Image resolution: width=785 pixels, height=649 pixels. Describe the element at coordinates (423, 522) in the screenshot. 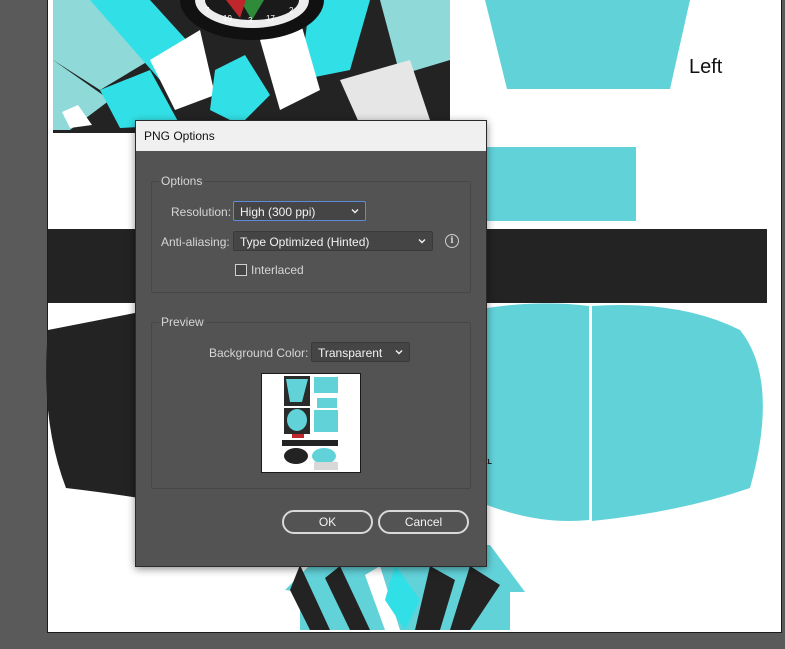

I see `cancel-button: Cancel` at that location.